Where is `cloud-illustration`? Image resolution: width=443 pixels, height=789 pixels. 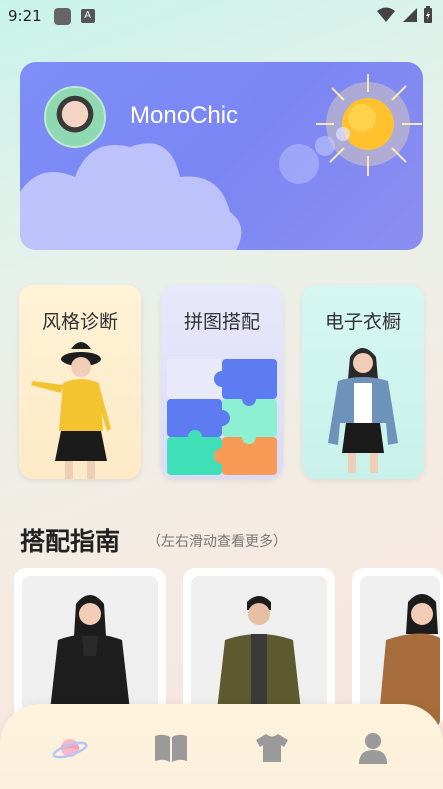 cloud-illustration is located at coordinates (131, 196).